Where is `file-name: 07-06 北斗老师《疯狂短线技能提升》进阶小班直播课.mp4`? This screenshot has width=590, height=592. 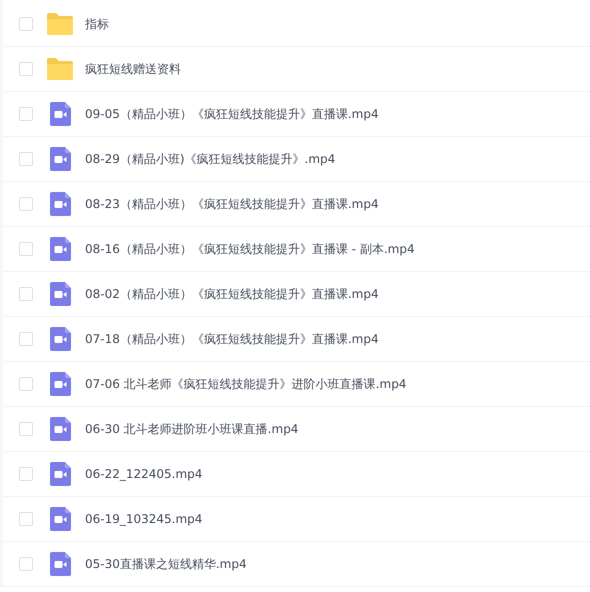
file-name: 07-06 北斗老师《疯狂短线技能提升》进阶小班直播课.mp4 is located at coordinates (245, 384).